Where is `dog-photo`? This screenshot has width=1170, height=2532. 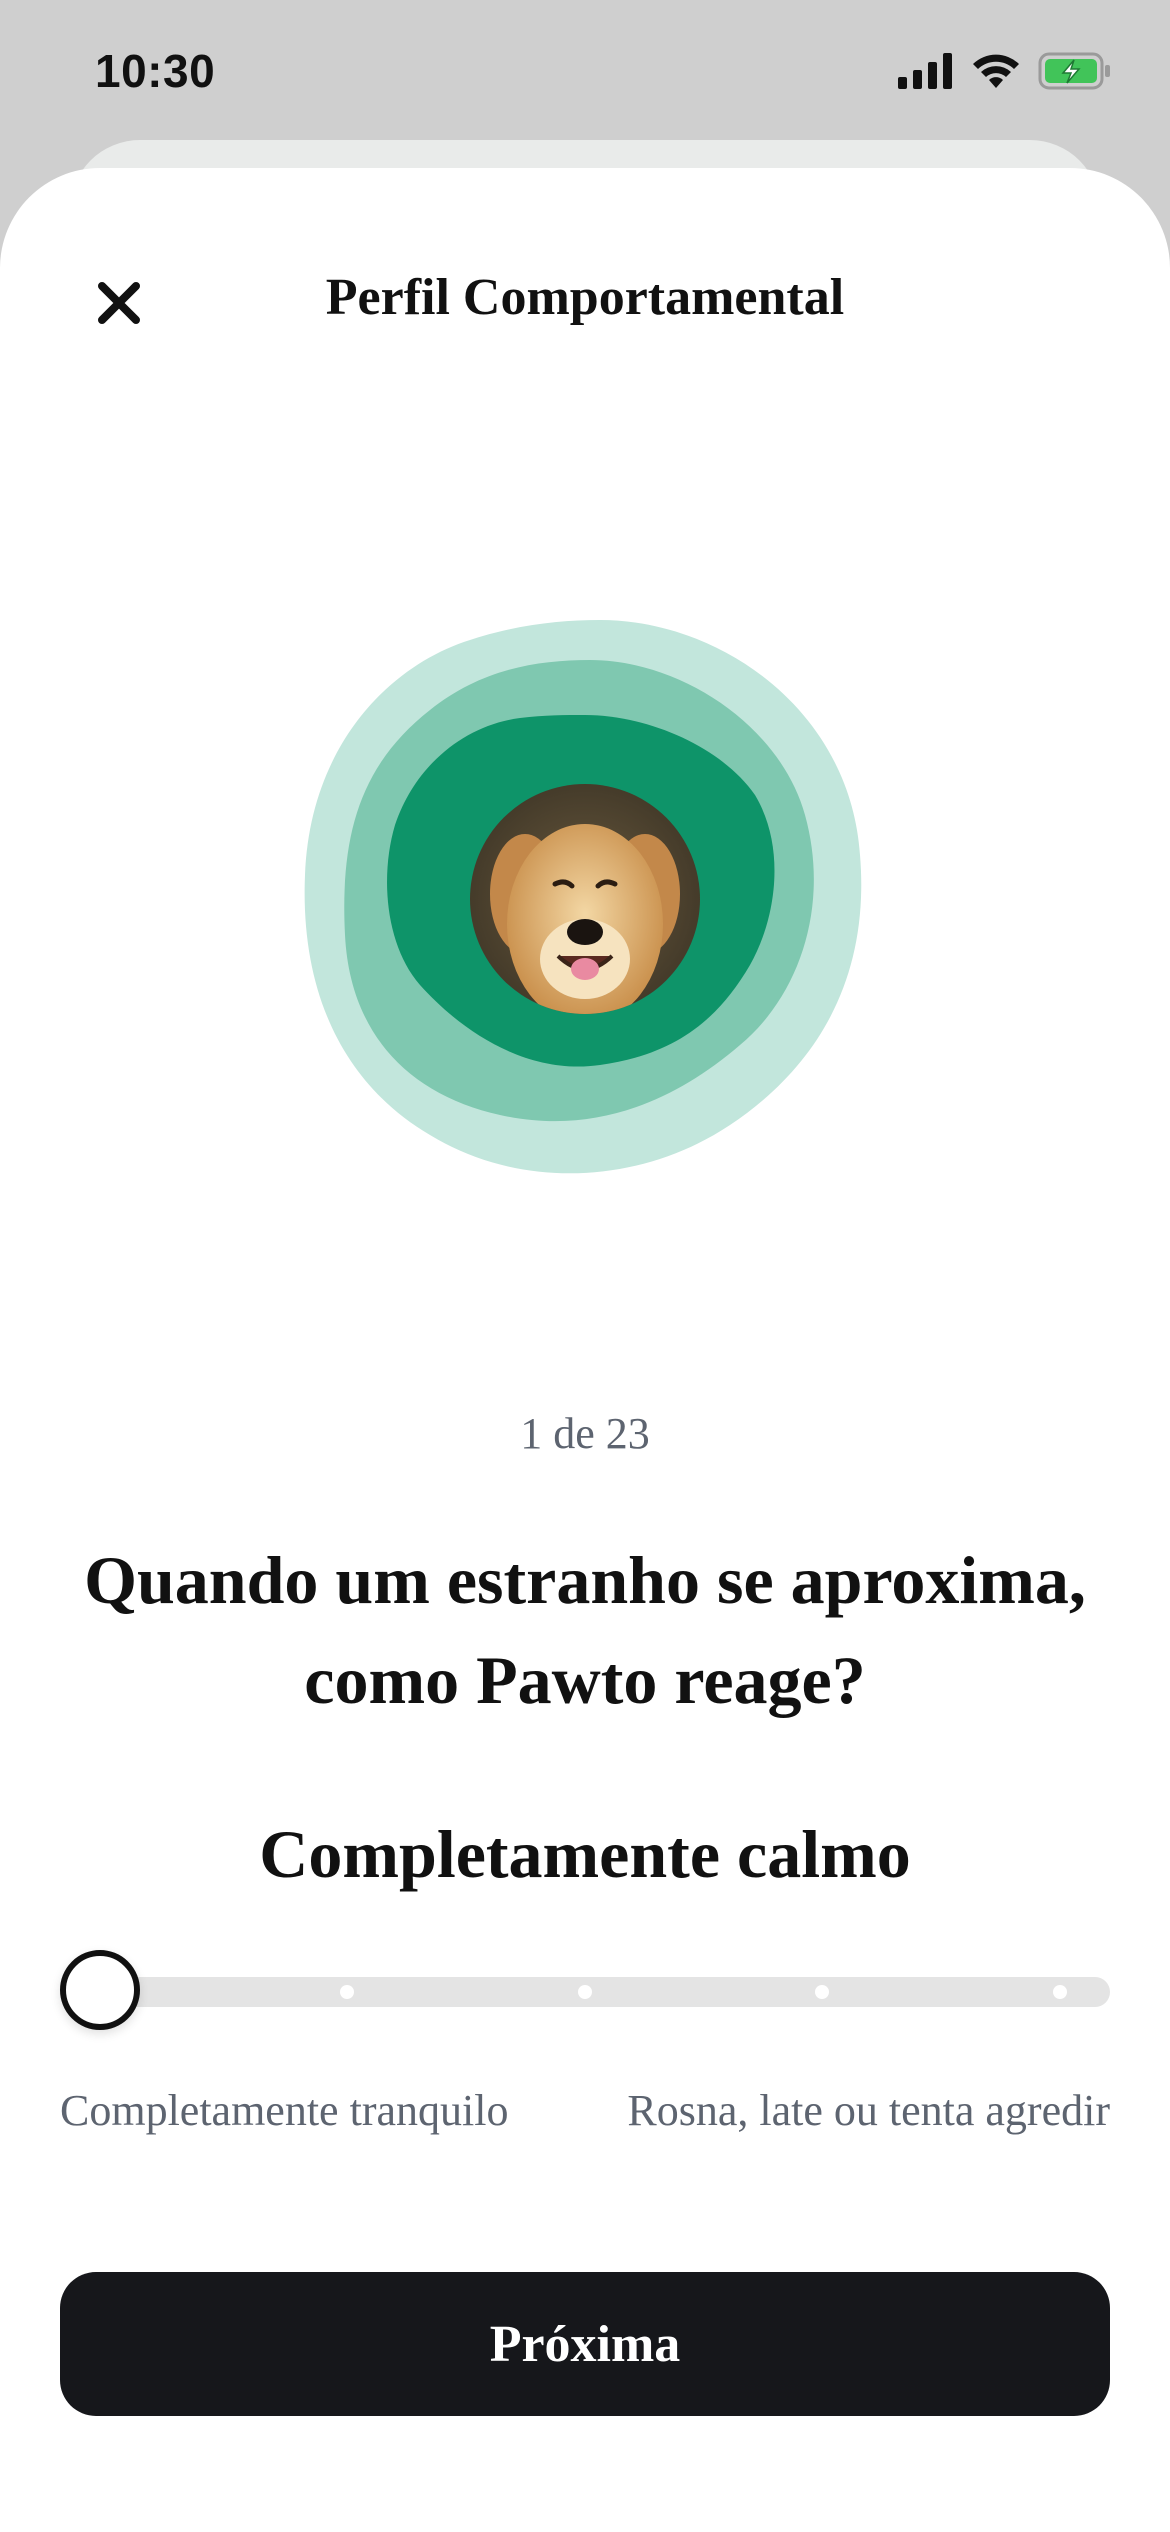
dog-photo is located at coordinates (585, 899).